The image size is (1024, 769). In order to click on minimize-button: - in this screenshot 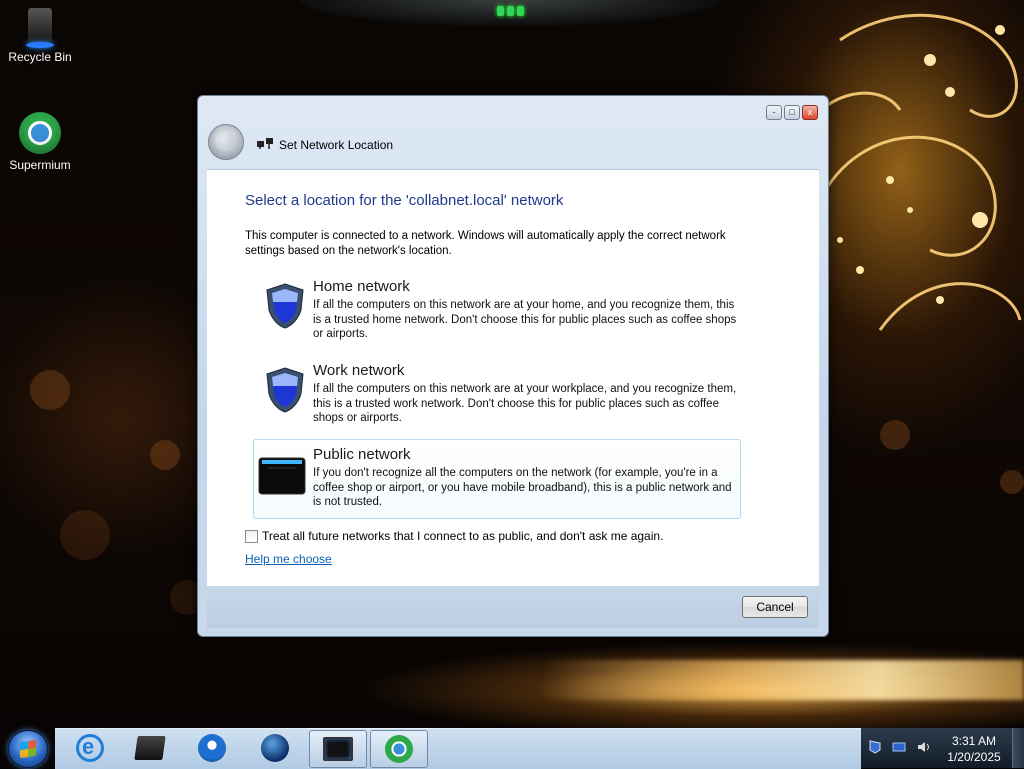, I will do `click(774, 112)`.